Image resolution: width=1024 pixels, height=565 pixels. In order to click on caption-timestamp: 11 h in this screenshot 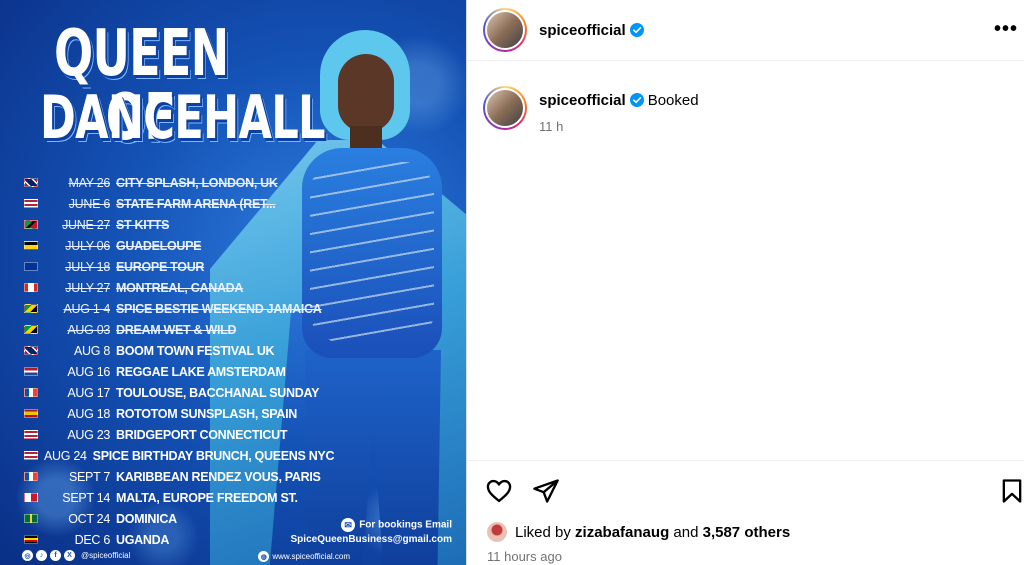, I will do `click(619, 126)`.